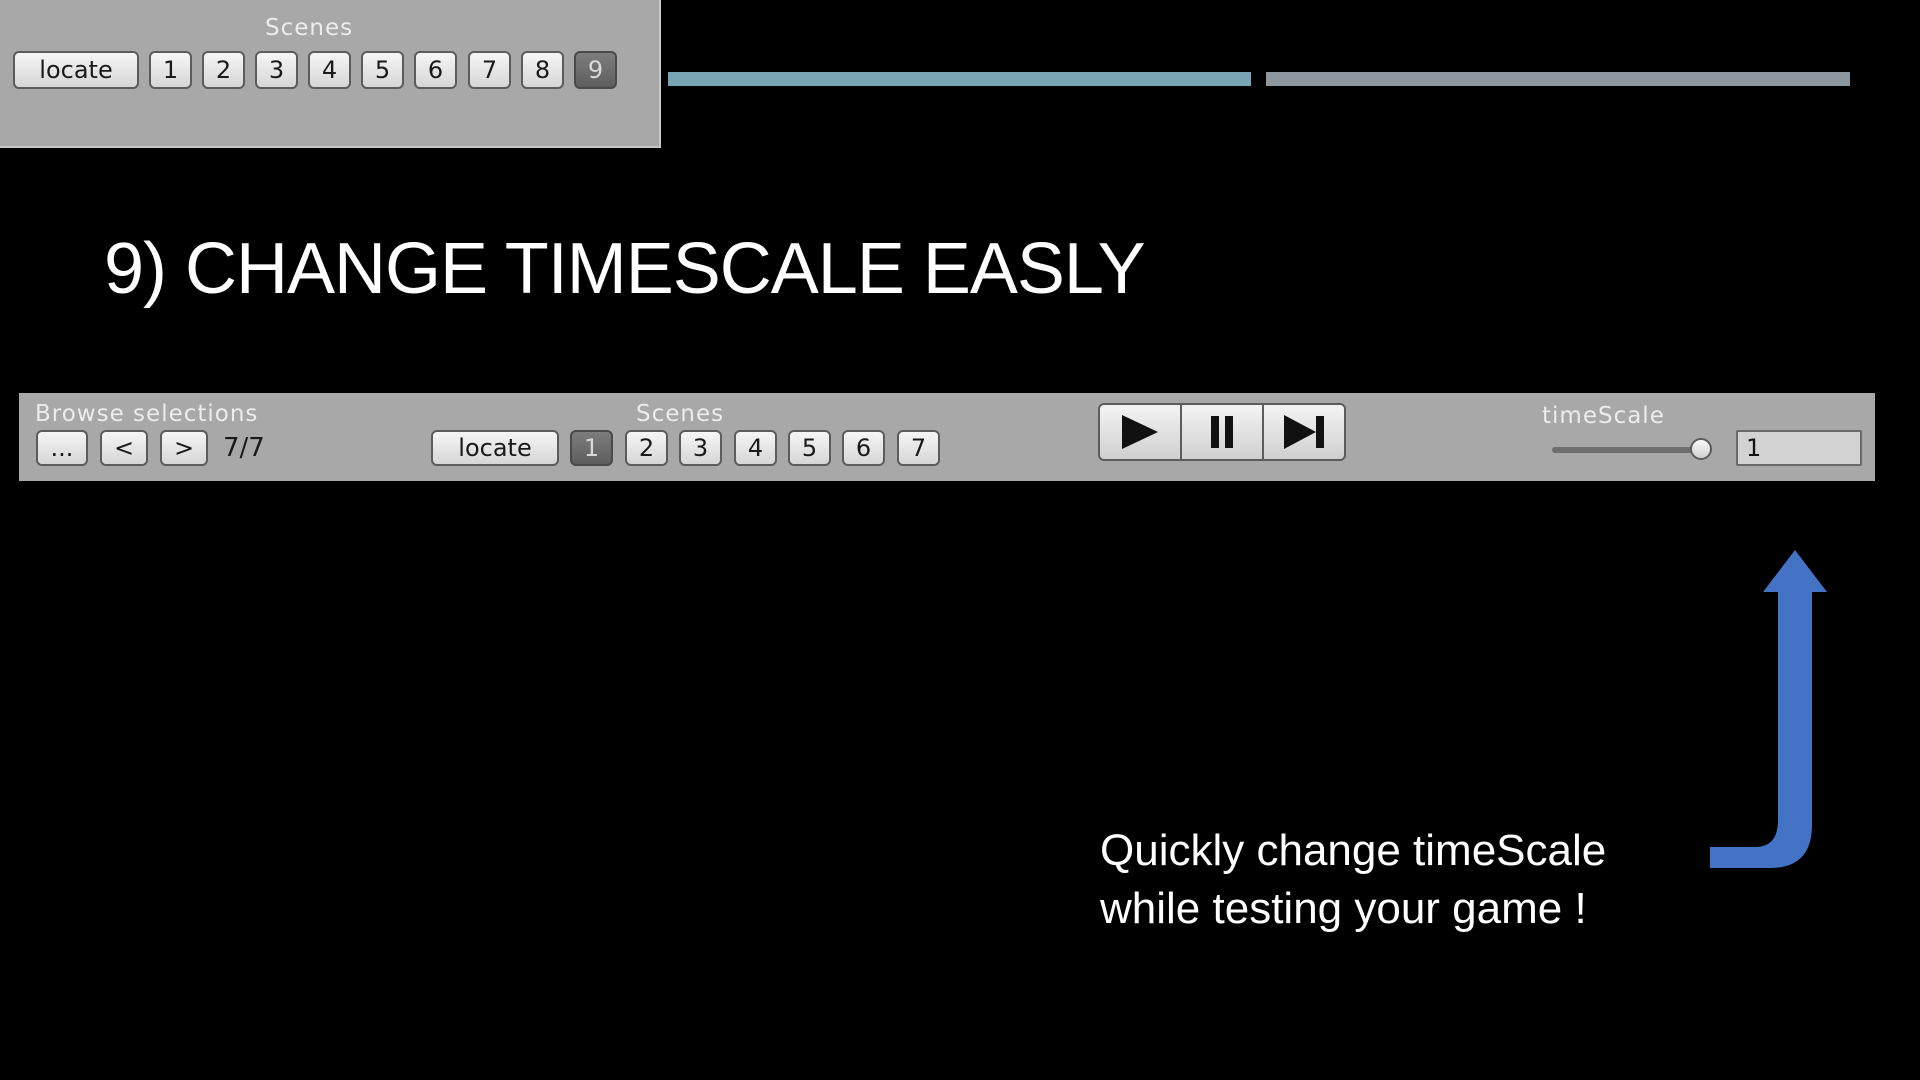  Describe the element at coordinates (700, 448) in the screenshot. I see `toolbar-scene-button-3: 3` at that location.